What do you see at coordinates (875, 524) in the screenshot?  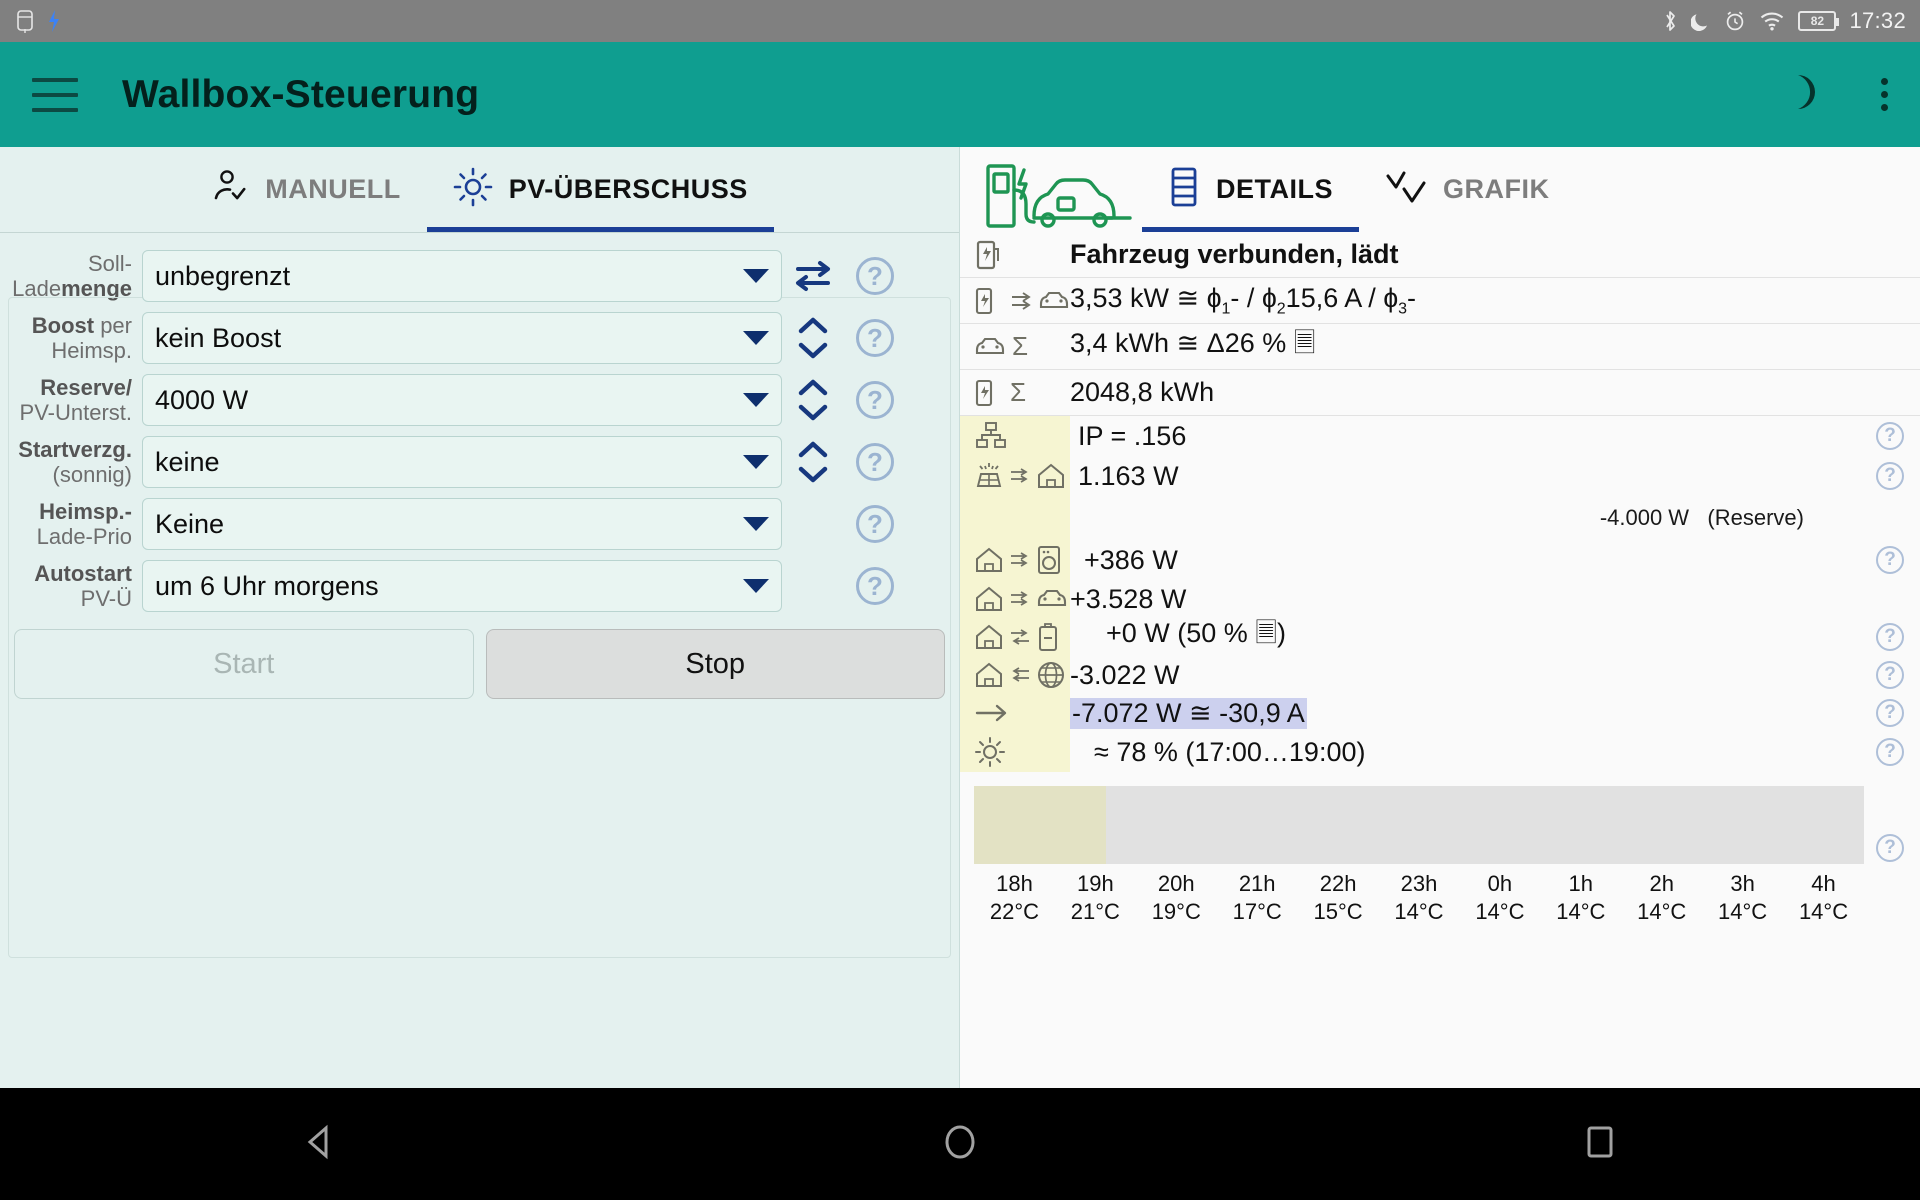 I see `help-icon-heimsp-prio: ?` at bounding box center [875, 524].